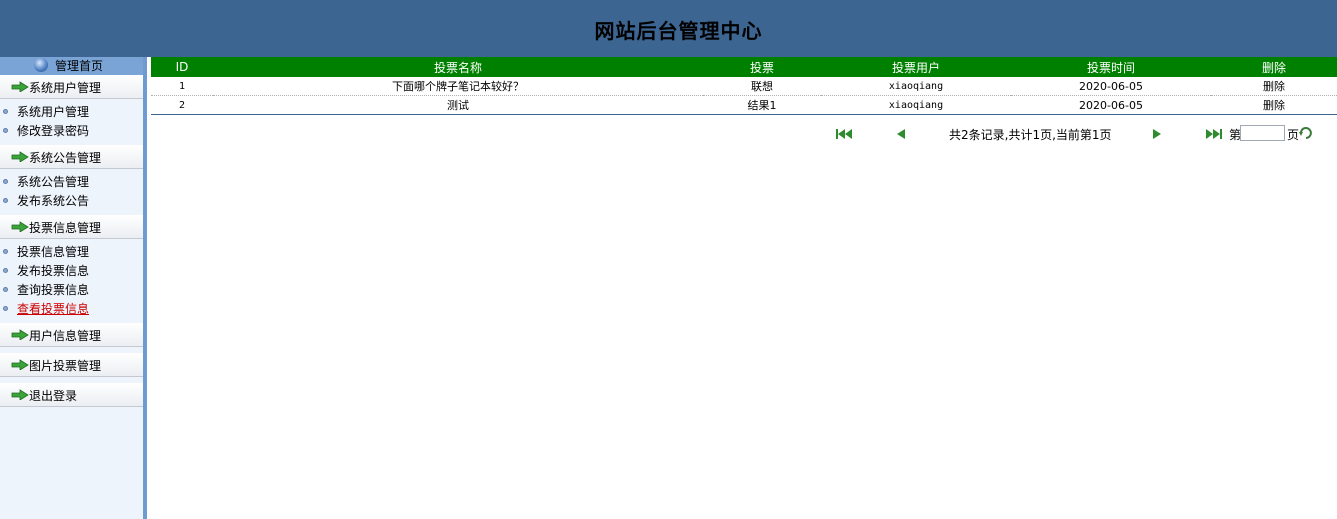  What do you see at coordinates (1030, 135) in the screenshot?
I see `pager-info: 共2条记录,共计1页,当前第1页` at bounding box center [1030, 135].